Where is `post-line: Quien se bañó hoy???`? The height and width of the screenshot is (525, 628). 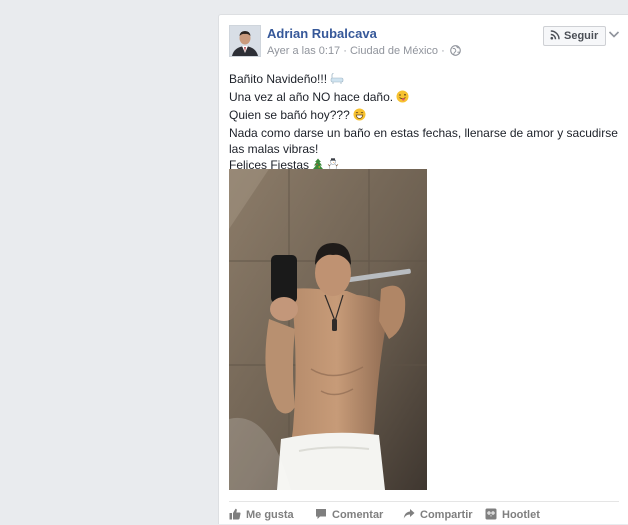 post-line: Quien se bañó hoy??? is located at coordinates (425, 116).